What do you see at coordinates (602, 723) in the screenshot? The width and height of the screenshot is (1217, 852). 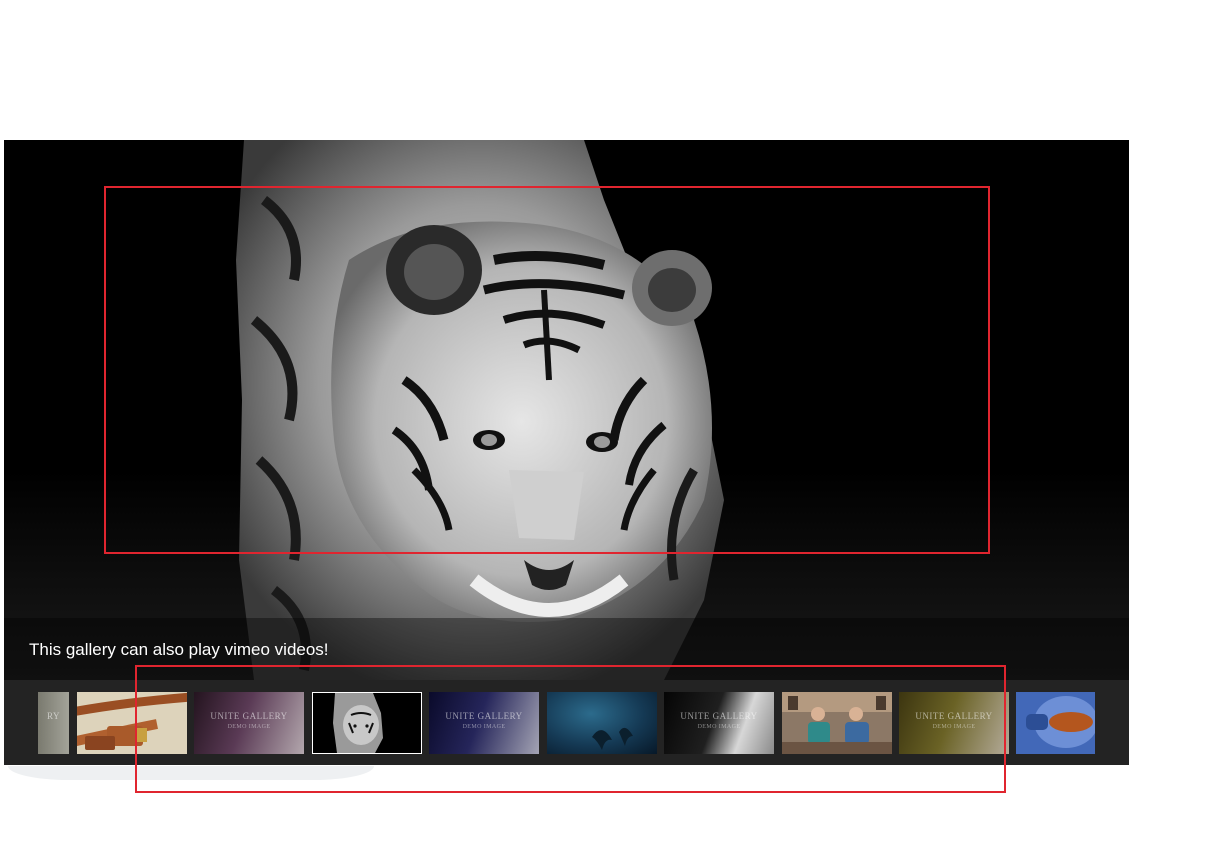 I see `thumb-underwater` at bounding box center [602, 723].